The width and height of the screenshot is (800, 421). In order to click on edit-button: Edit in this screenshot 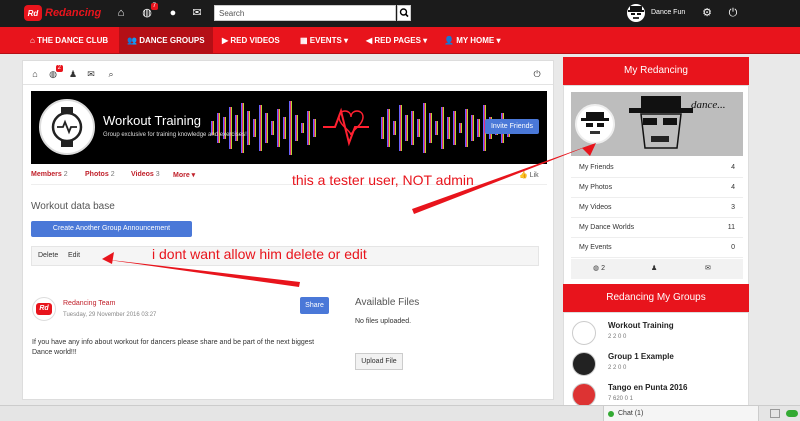, I will do `click(74, 255)`.